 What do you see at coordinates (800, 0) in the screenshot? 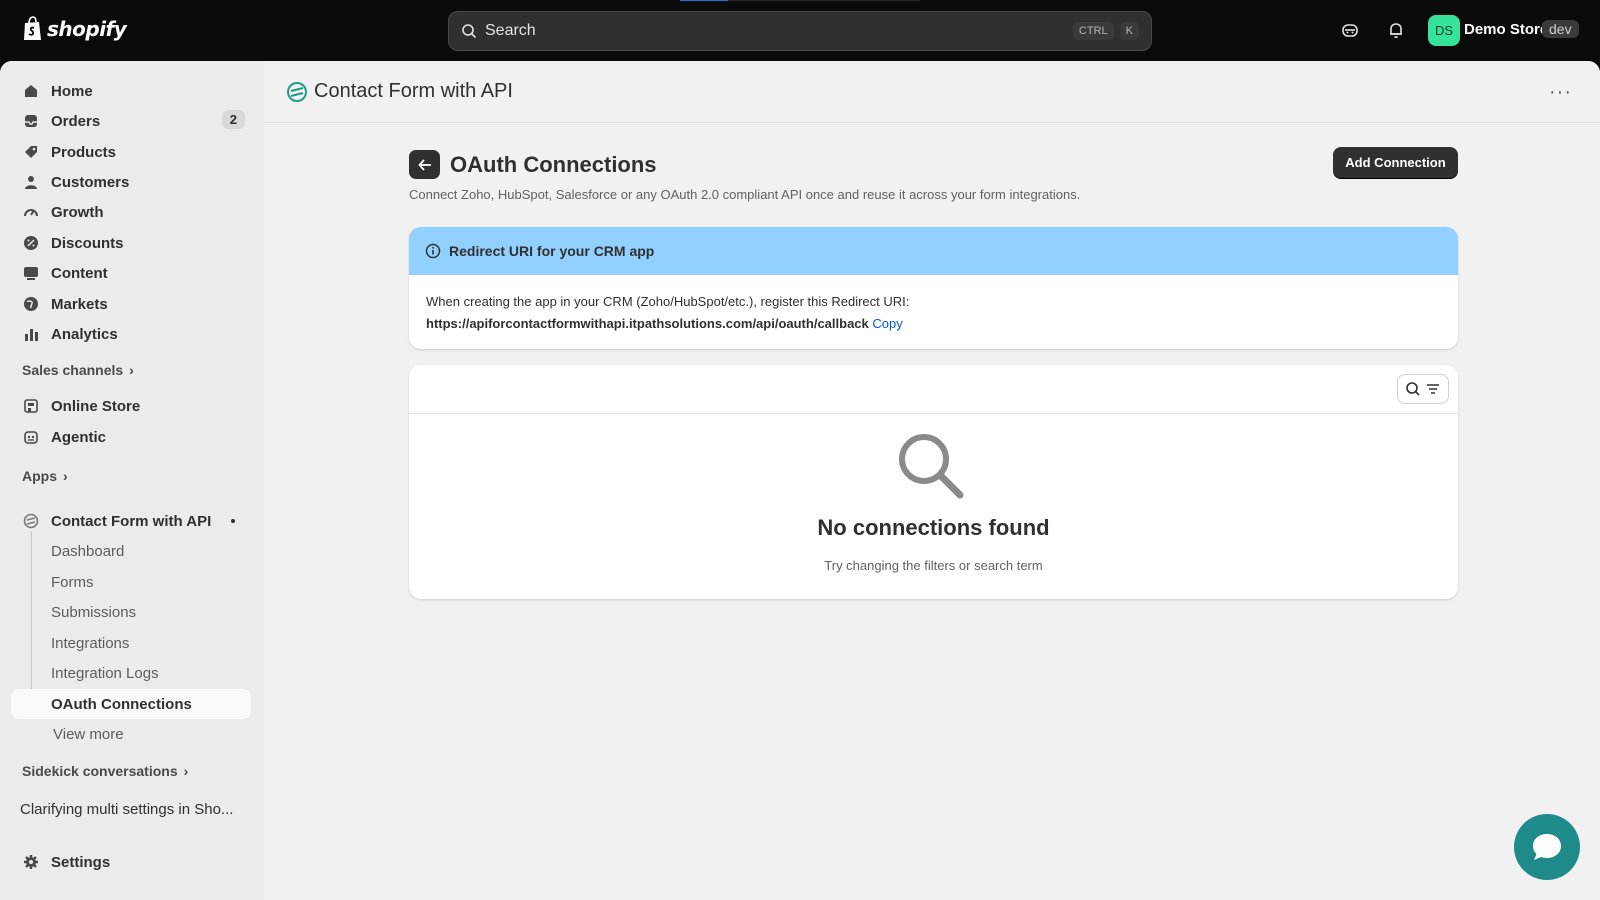
I see `loading-bar` at bounding box center [800, 0].